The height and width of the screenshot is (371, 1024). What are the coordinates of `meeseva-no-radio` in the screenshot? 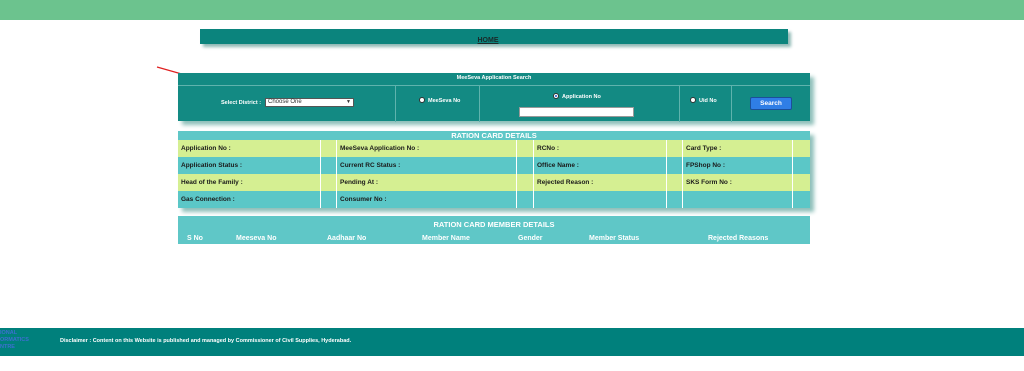 It's located at (422, 100).